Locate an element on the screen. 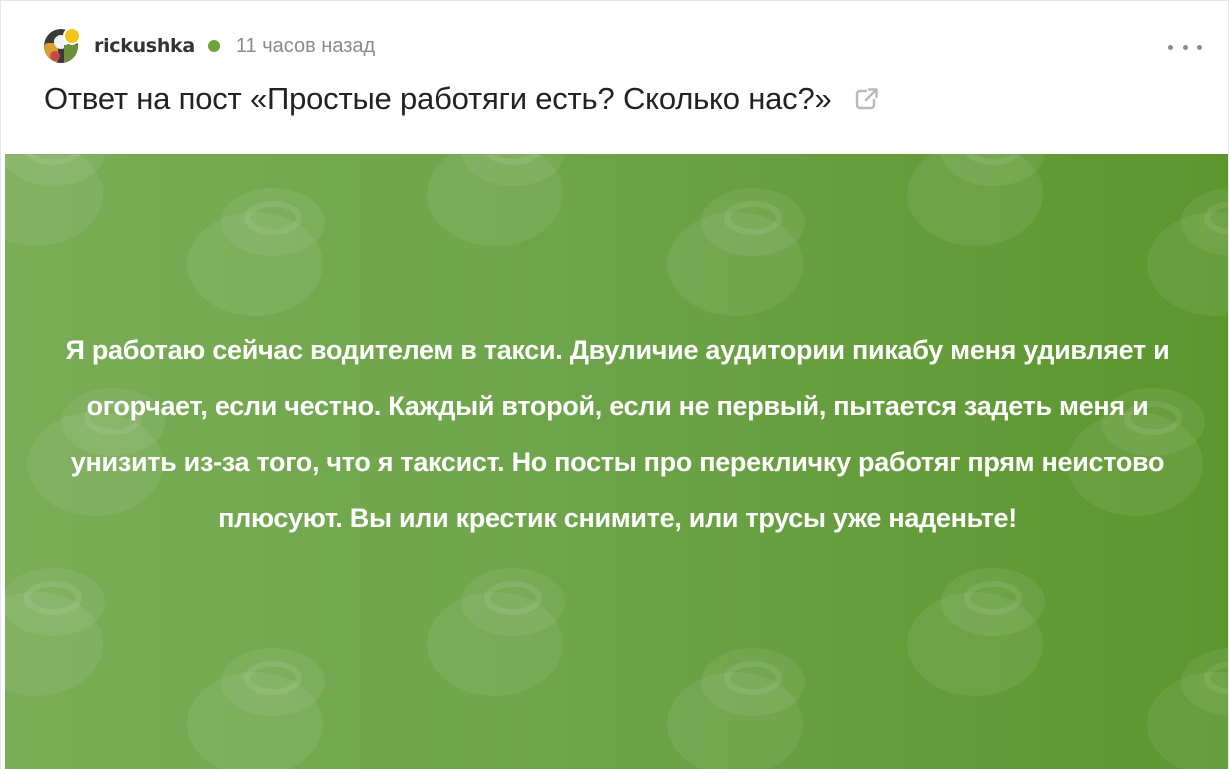  author-row: rickushka 11 часов назад is located at coordinates (209, 46).